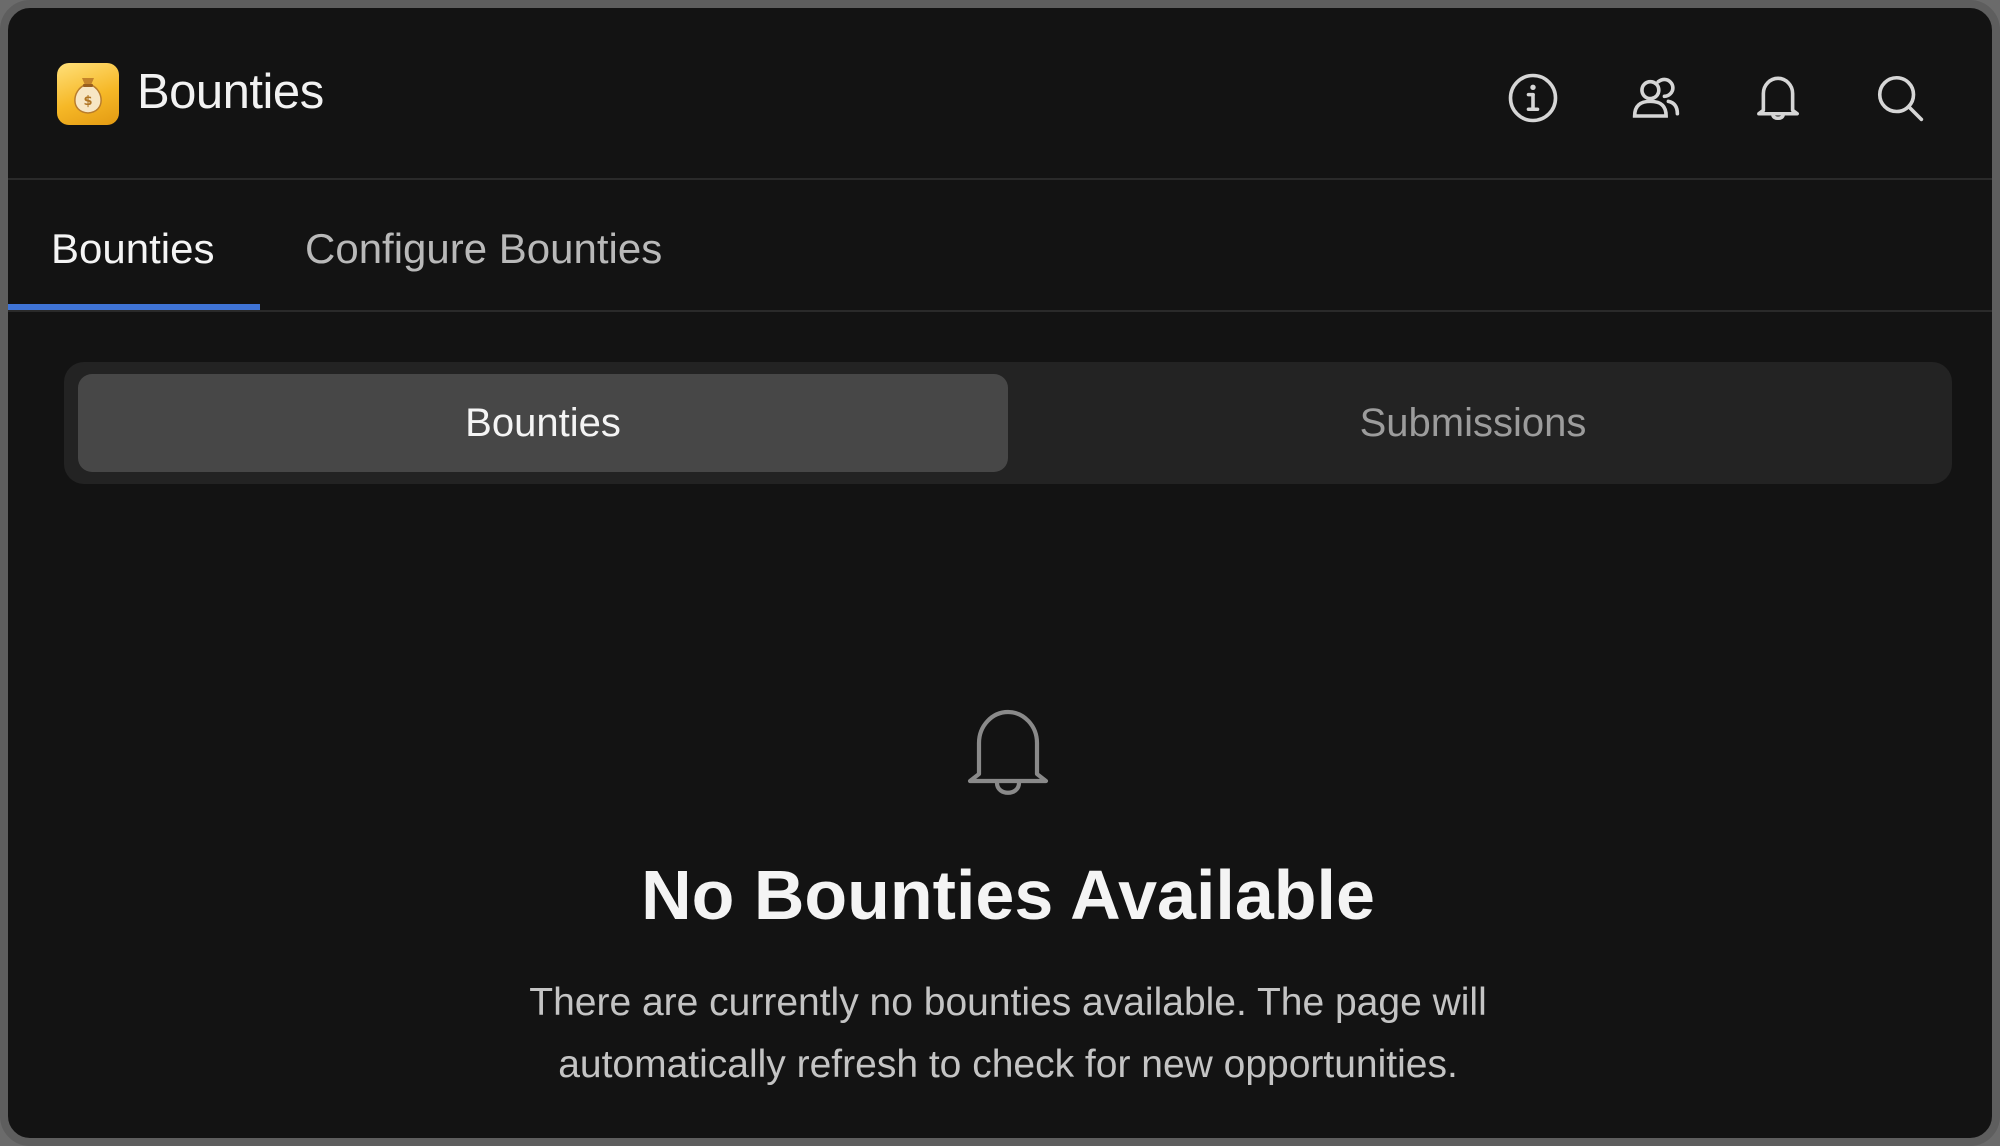 This screenshot has height=1146, width=2000. I want to click on segment-submissions: Submissions, so click(1473, 423).